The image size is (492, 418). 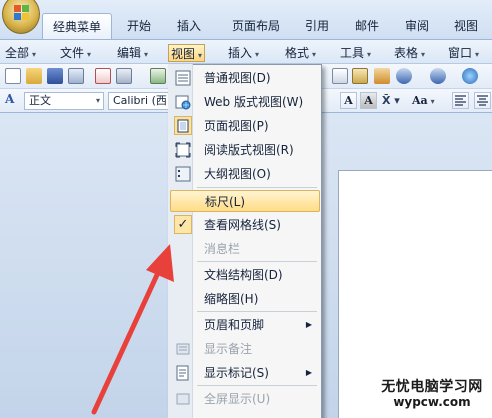 What do you see at coordinates (300, 53) in the screenshot?
I see `menu-format: 格式 ▾` at bounding box center [300, 53].